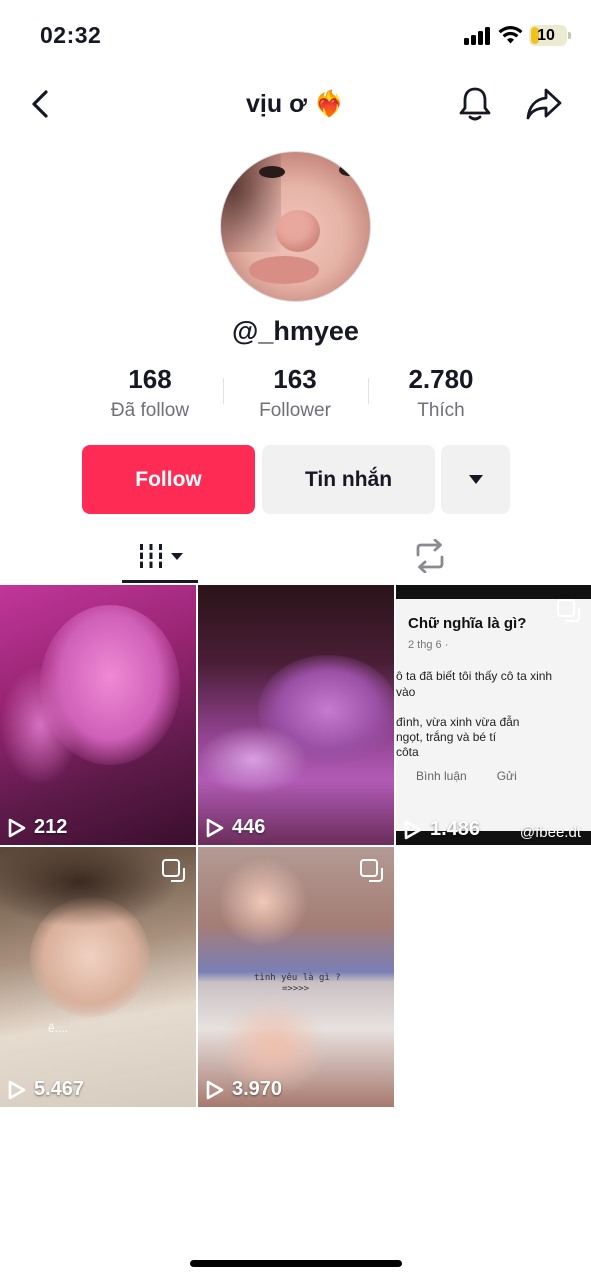 Image resolution: width=591 pixels, height=1280 pixels. I want to click on stat-following-label: Đã follow, so click(150, 410).